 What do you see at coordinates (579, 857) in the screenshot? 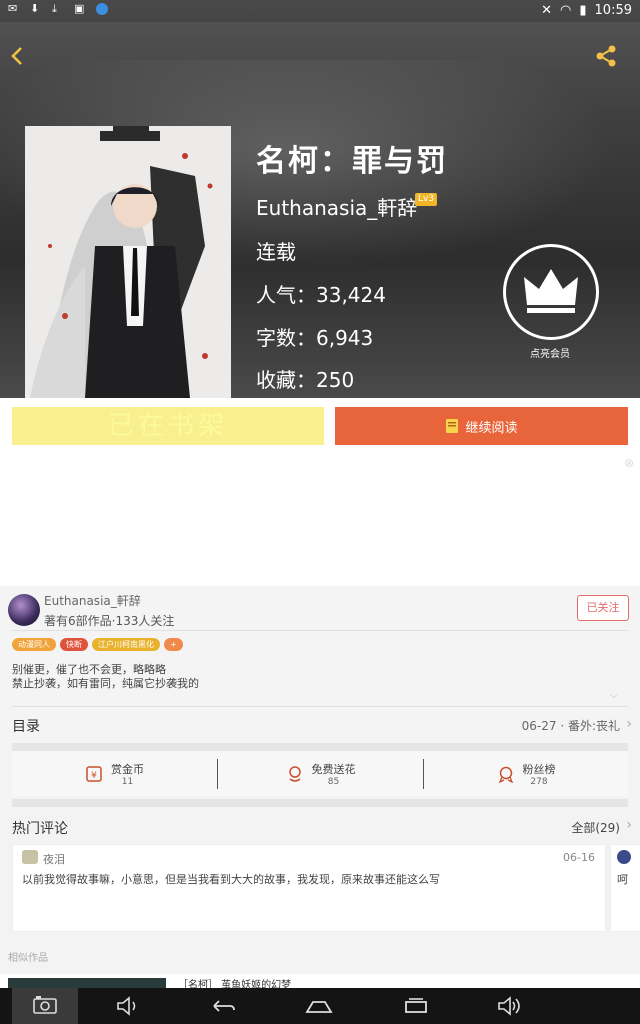
I see `comment-date: 06-16` at bounding box center [579, 857].